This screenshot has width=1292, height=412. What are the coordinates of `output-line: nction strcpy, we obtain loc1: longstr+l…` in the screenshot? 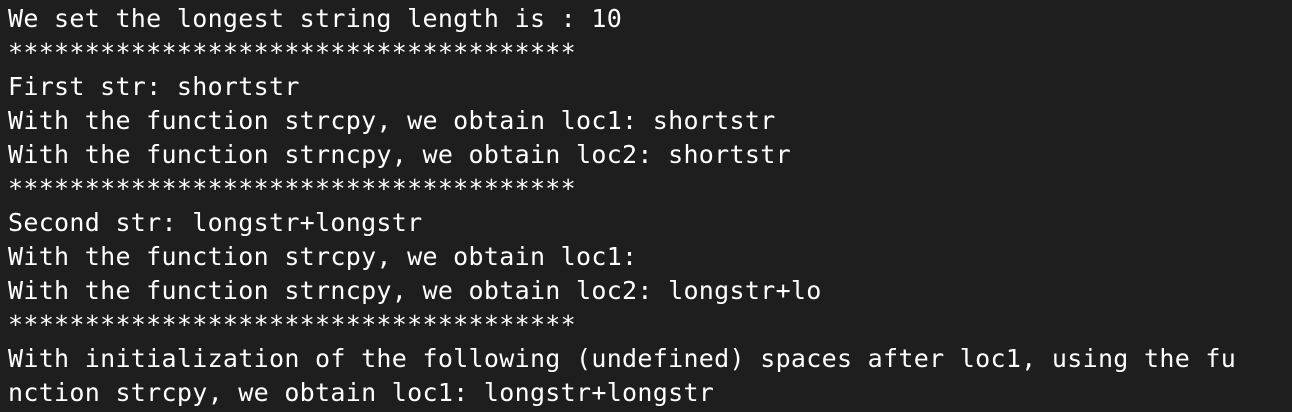 It's located at (361, 392).